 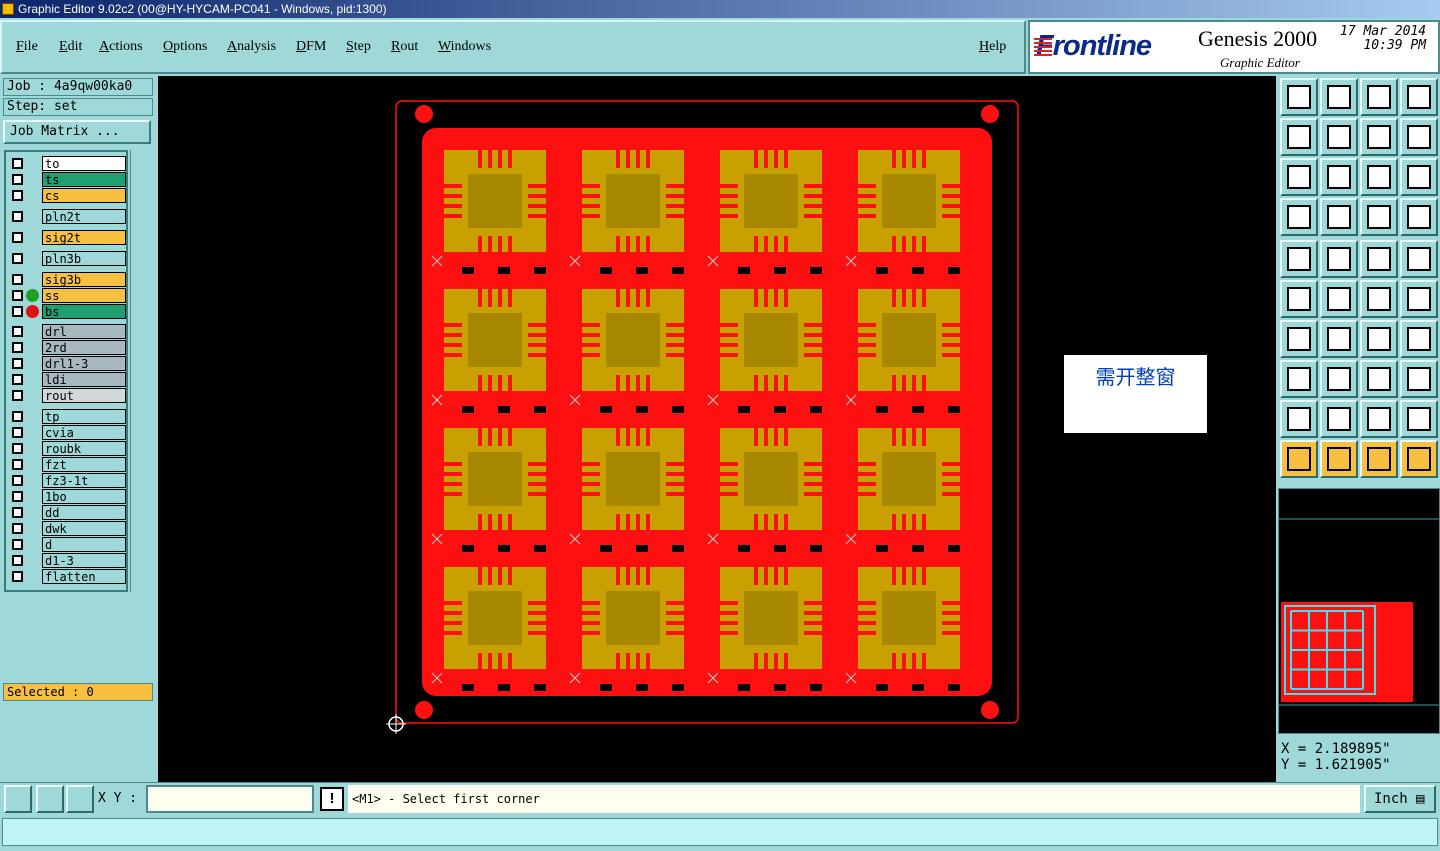 What do you see at coordinates (50, 799) in the screenshot?
I see `snap-button` at bounding box center [50, 799].